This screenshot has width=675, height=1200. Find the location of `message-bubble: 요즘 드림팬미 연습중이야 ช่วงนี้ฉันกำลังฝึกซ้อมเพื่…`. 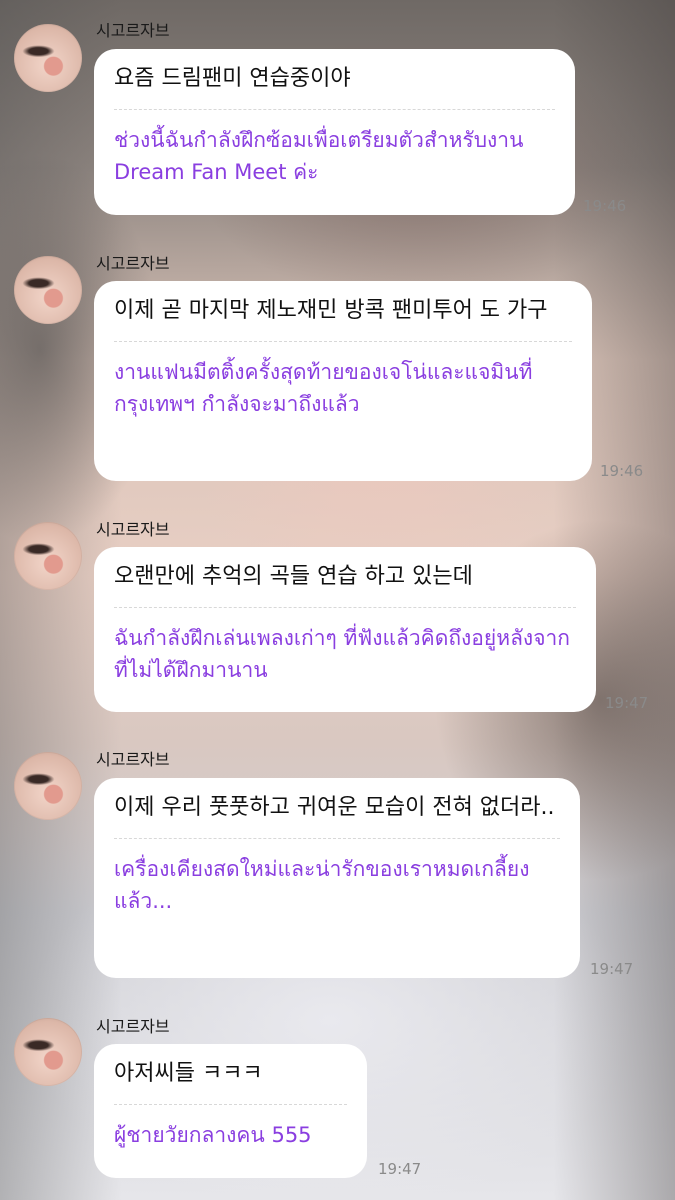

message-bubble: 요즘 드림팬미 연습중이야 ช่วงนี้ฉันกำลังฝึกซ้อมเพื่… is located at coordinates (334, 132).